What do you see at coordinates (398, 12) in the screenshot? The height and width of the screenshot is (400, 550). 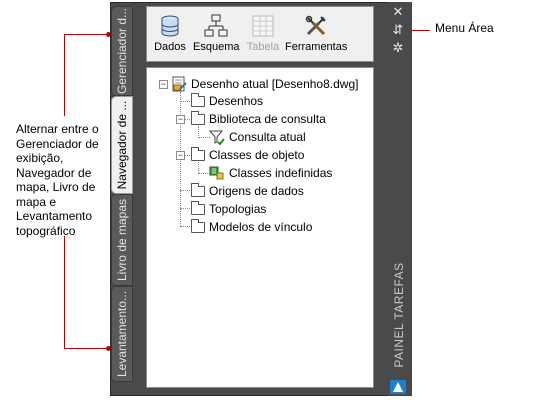 I see `close-icon: ✕` at bounding box center [398, 12].